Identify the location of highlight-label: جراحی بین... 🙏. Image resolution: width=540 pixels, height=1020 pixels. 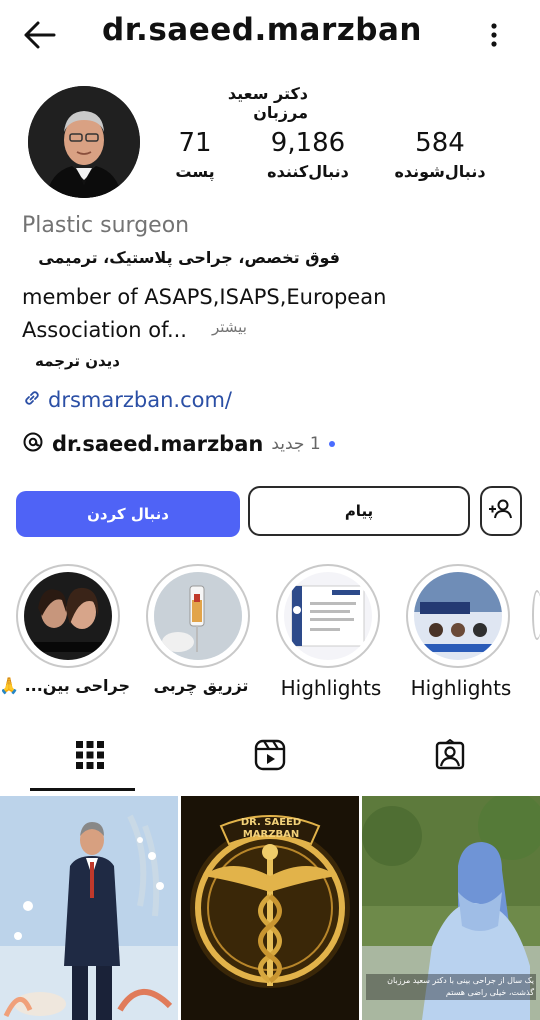
(66, 685).